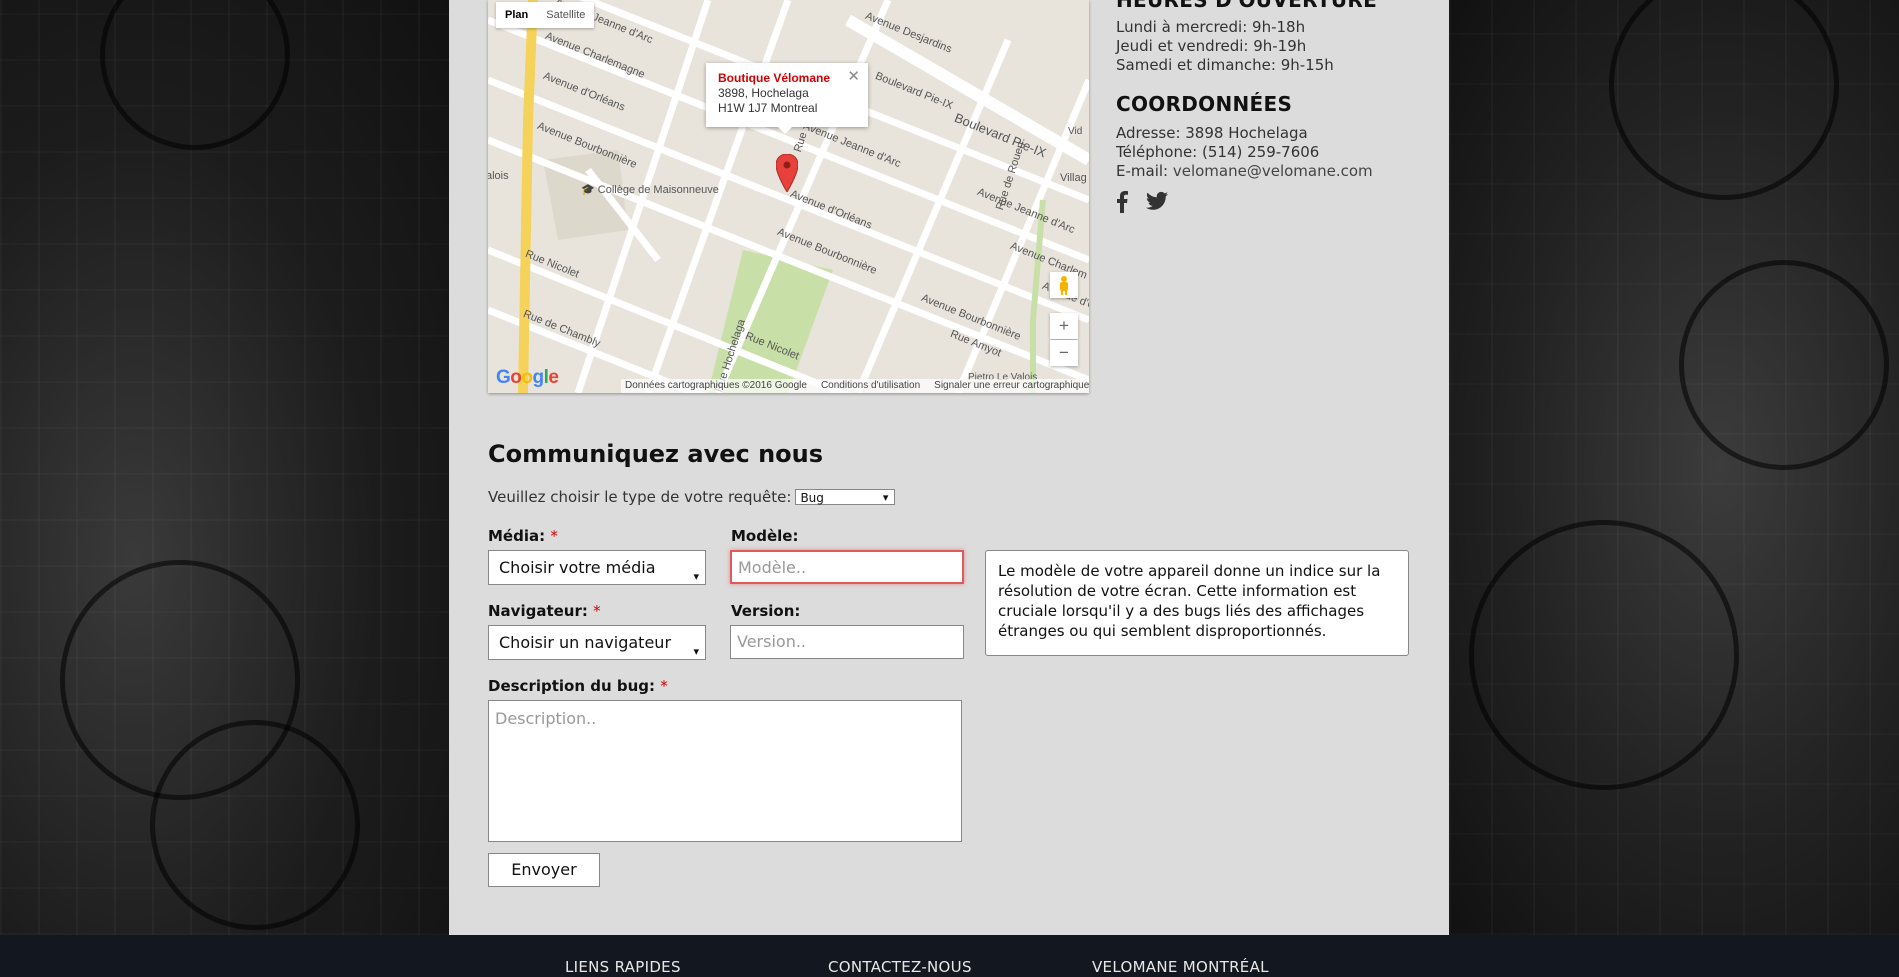 The image size is (1899, 977). What do you see at coordinates (766, 611) in the screenshot?
I see `version-label: Version:` at bounding box center [766, 611].